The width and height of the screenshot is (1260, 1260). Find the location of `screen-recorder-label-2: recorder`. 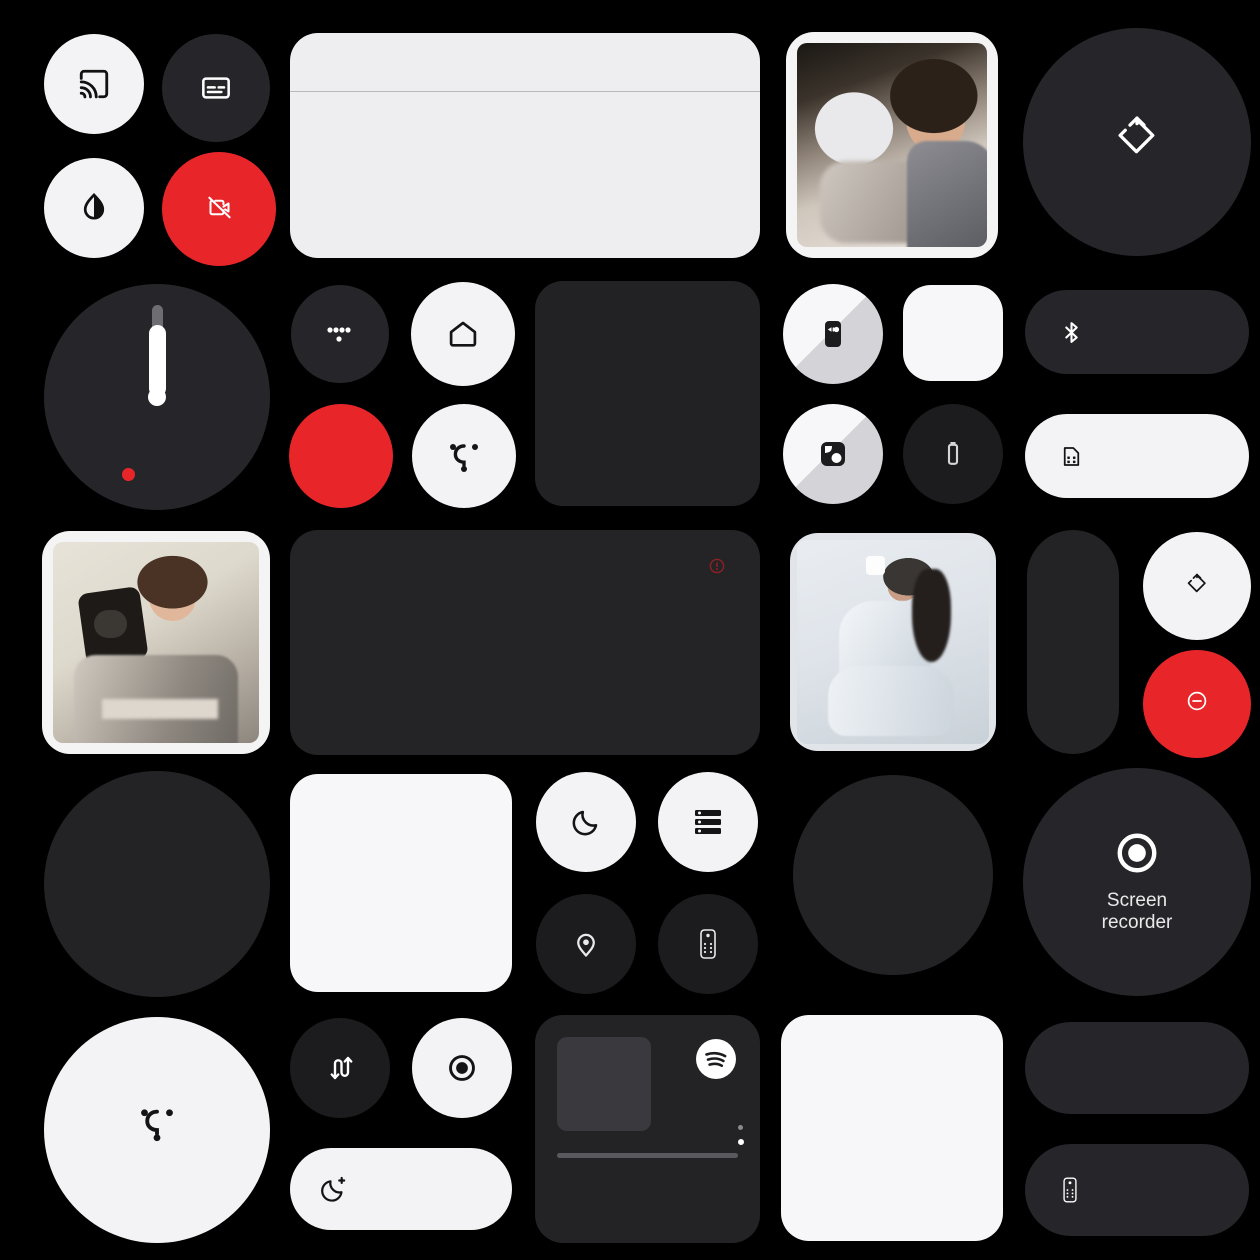

screen-recorder-label-2: recorder is located at coordinates (1137, 922).